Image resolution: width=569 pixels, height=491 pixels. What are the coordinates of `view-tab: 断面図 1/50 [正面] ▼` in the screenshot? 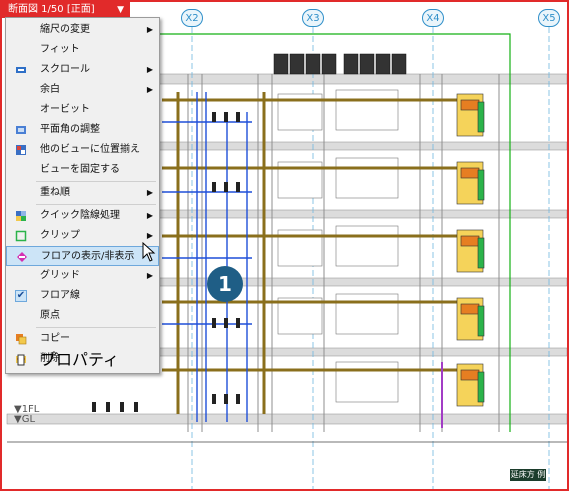 It's located at (66, 10).